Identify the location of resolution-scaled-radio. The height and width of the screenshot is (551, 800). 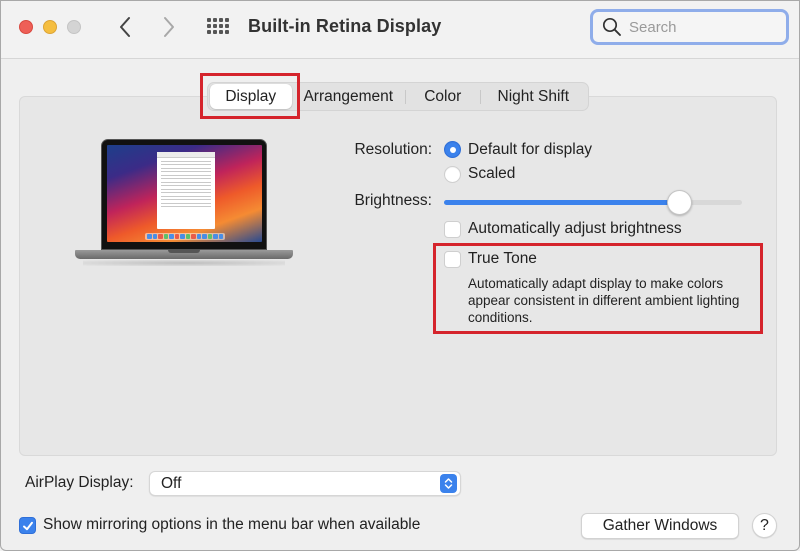
(452, 174).